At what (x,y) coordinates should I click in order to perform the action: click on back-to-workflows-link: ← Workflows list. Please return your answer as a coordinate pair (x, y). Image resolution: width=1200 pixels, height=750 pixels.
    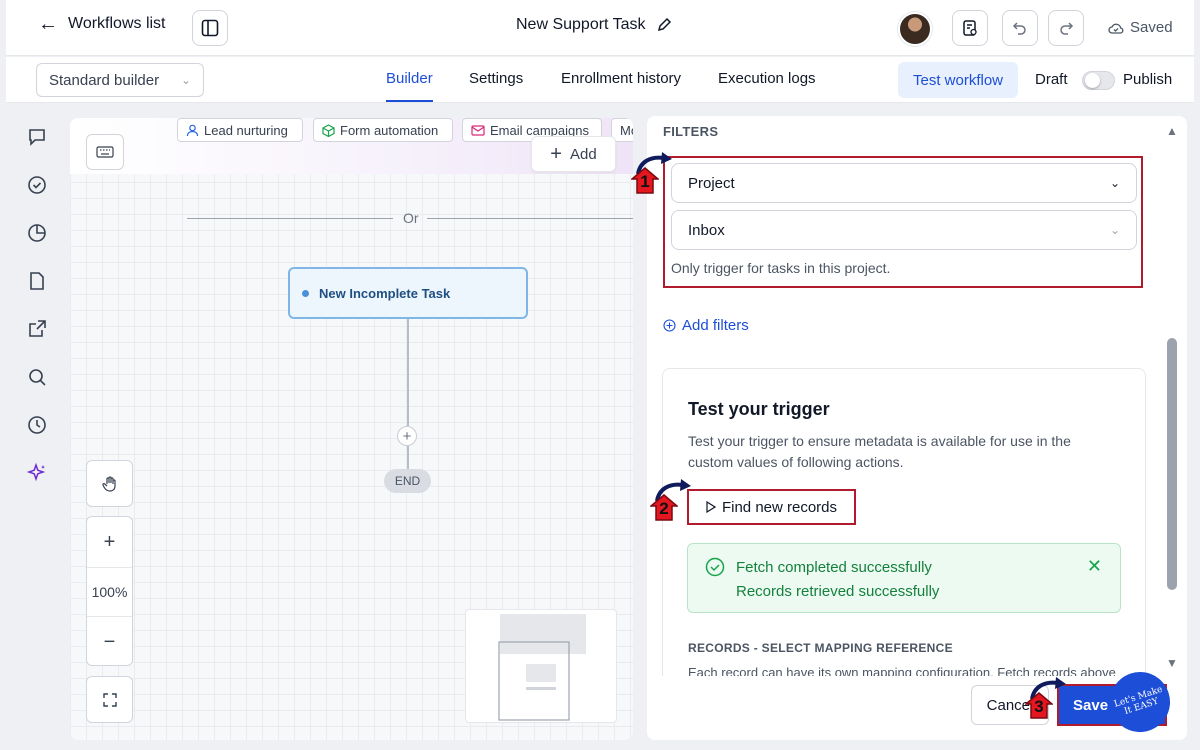
    Looking at the image, I should click on (102, 24).